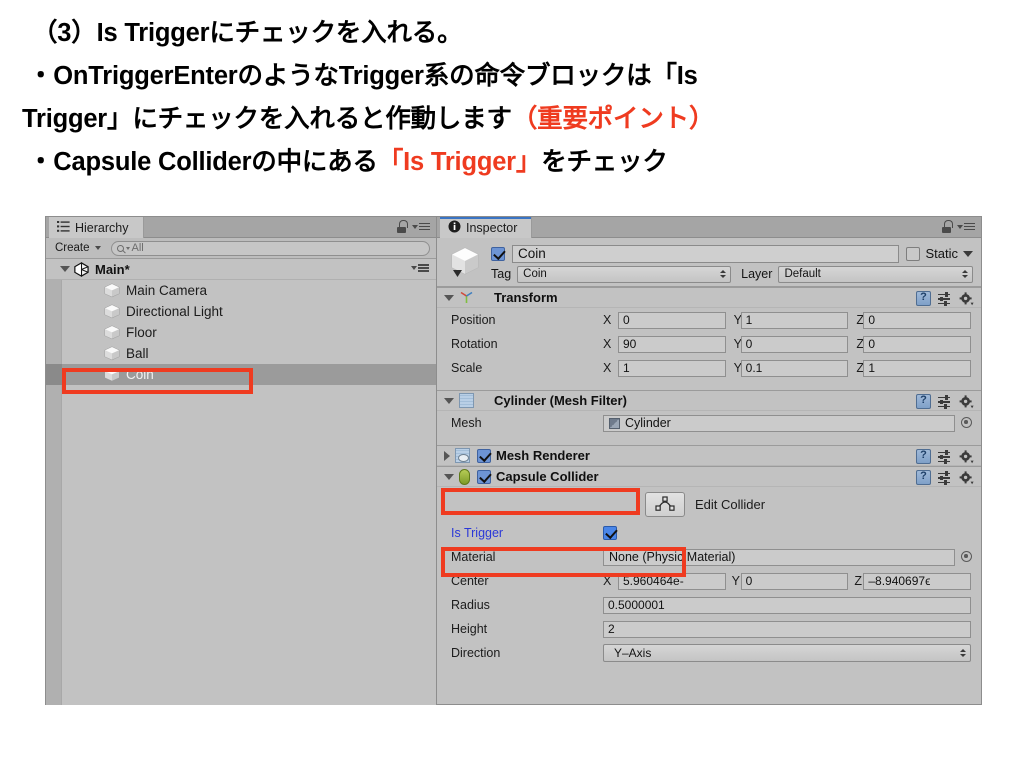 Image resolution: width=1024 pixels, height=768 pixels. What do you see at coordinates (241, 332) in the screenshot?
I see `hierarchy-item-floor: Floor` at bounding box center [241, 332].